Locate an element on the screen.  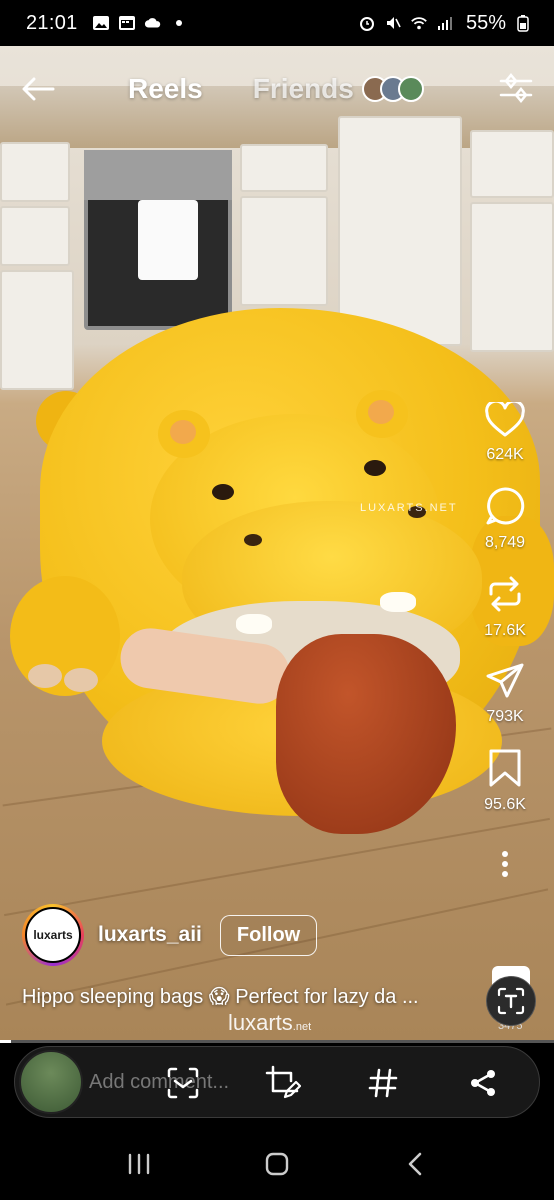
reels-header: Reels Friends is located at coordinates (277, 89).